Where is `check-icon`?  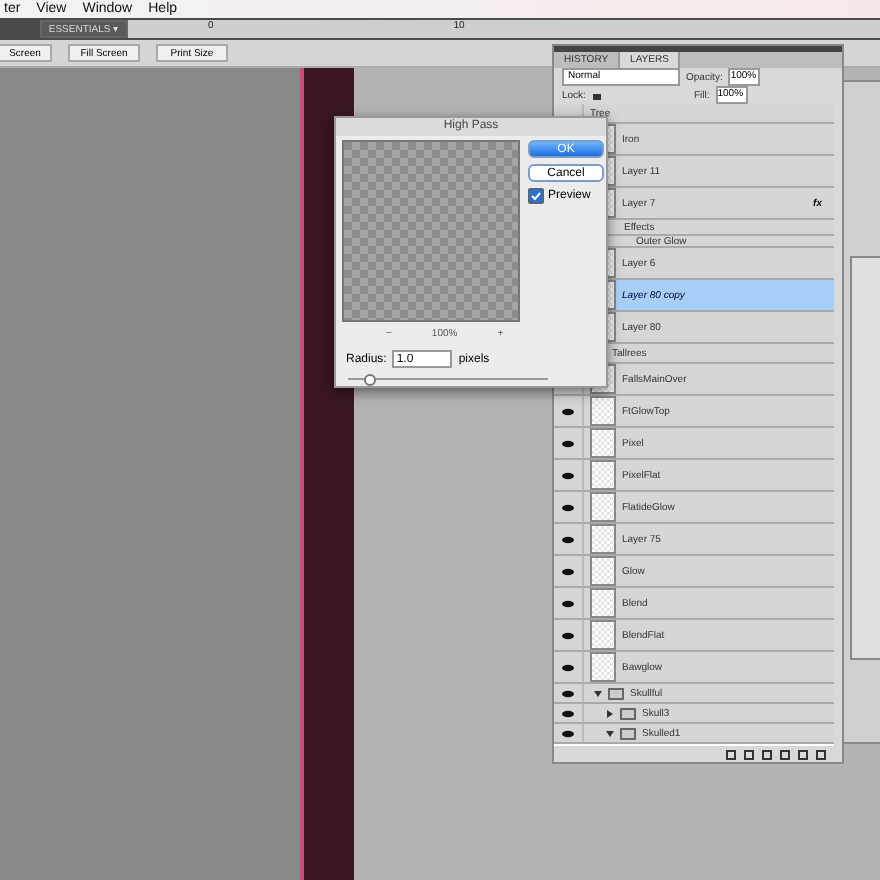 check-icon is located at coordinates (536, 196).